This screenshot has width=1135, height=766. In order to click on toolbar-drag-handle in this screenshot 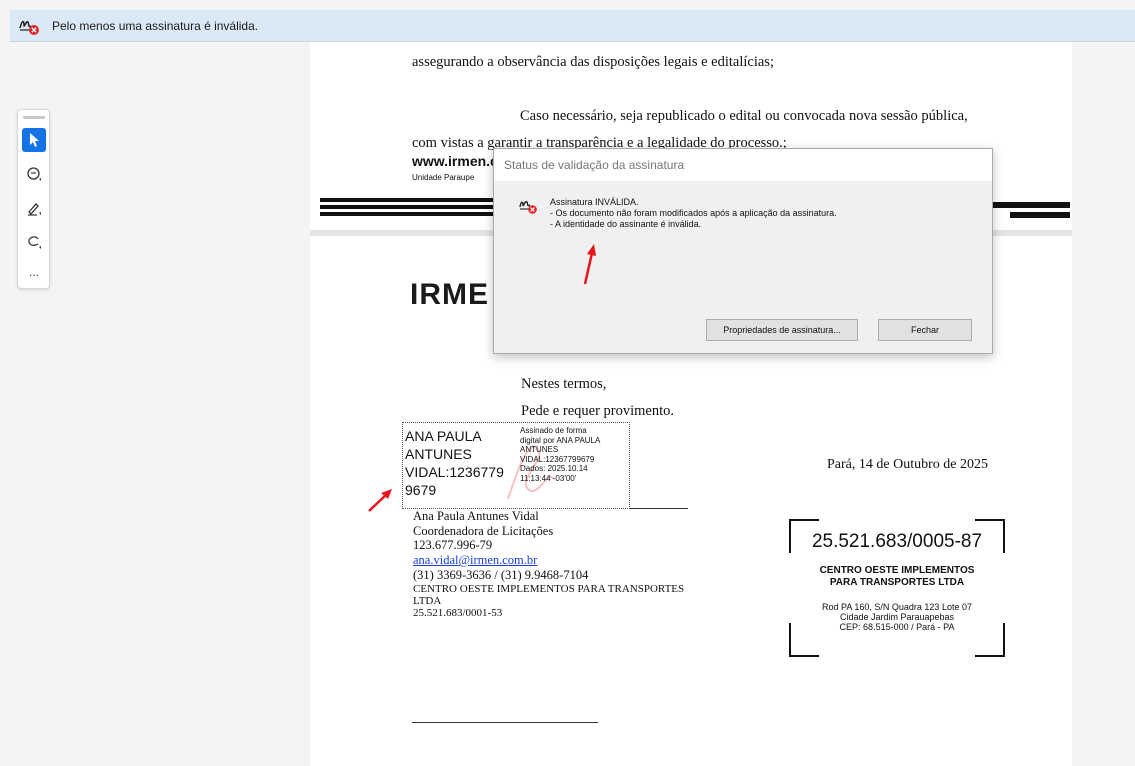, I will do `click(34, 117)`.